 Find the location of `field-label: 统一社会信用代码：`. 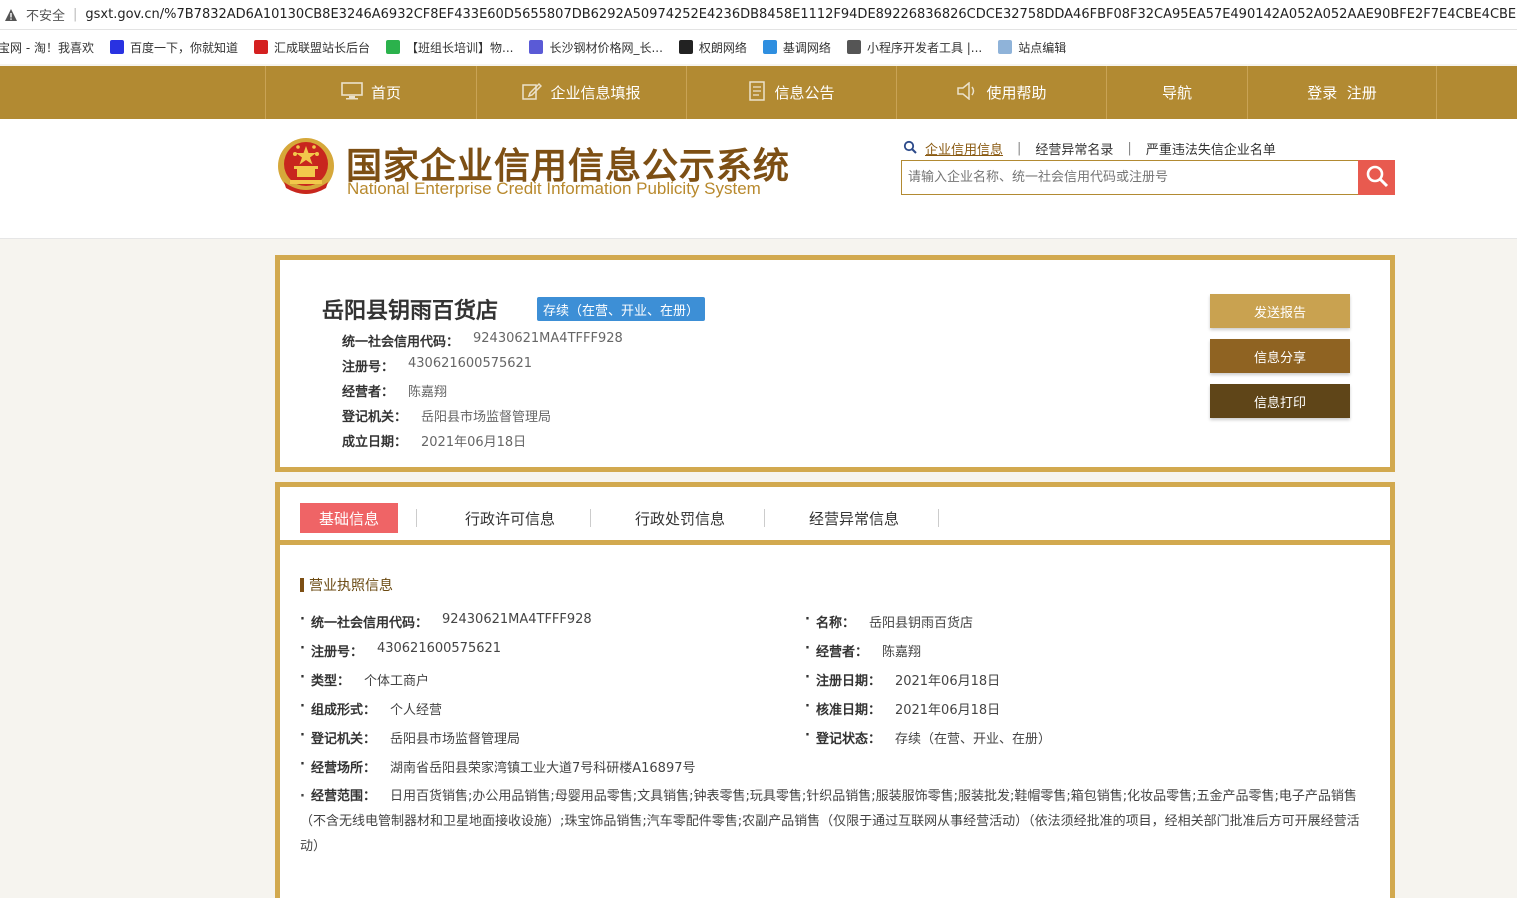

field-label: 统一社会信用代码： is located at coordinates (401, 342).